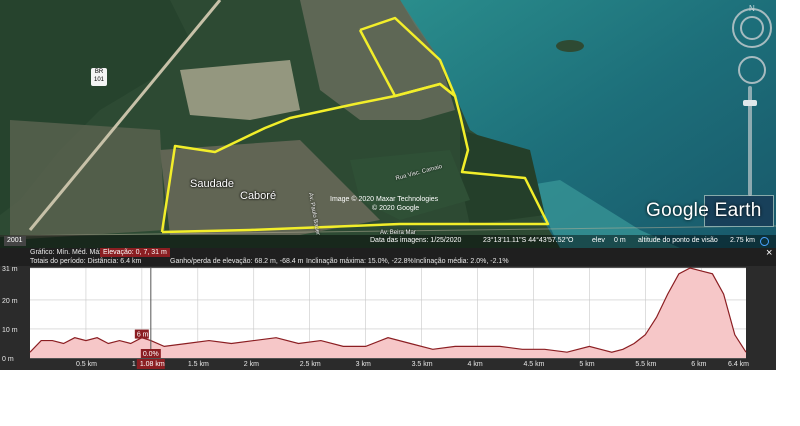 This screenshot has width=800, height=426. I want to click on coordinates: 23°13'11.11"S 44°43'57.52"O, so click(528, 240).